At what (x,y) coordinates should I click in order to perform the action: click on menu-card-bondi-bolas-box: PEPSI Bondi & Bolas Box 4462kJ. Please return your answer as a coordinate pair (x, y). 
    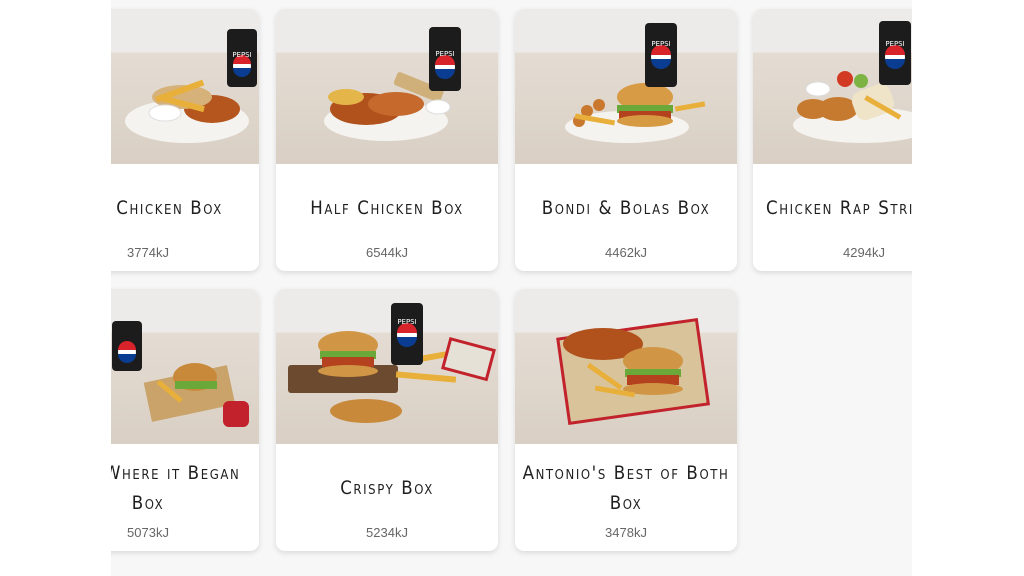
    Looking at the image, I should click on (626, 140).